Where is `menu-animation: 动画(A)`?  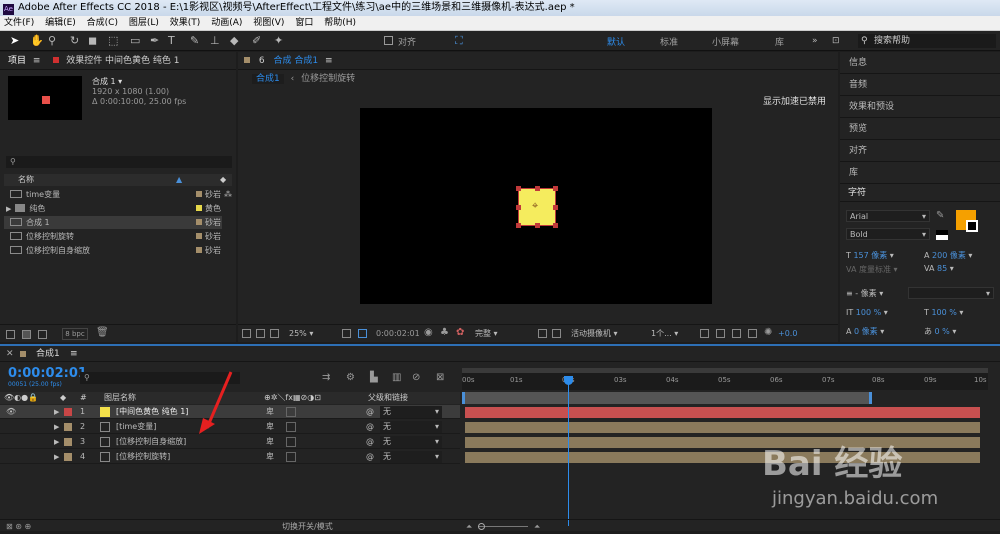 menu-animation: 动画(A) is located at coordinates (226, 23).